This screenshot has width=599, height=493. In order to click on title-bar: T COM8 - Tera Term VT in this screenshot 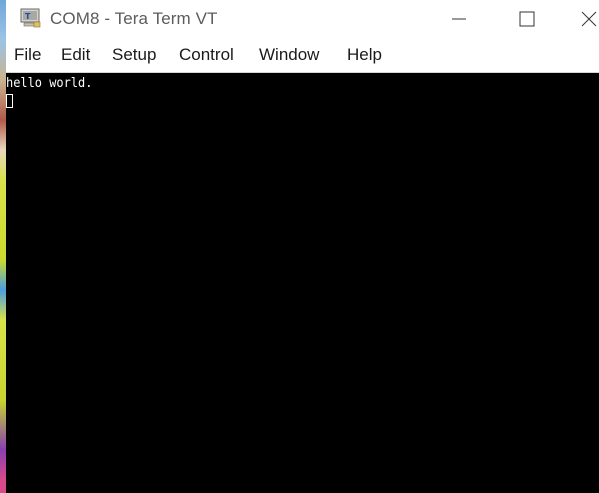, I will do `click(302, 19)`.